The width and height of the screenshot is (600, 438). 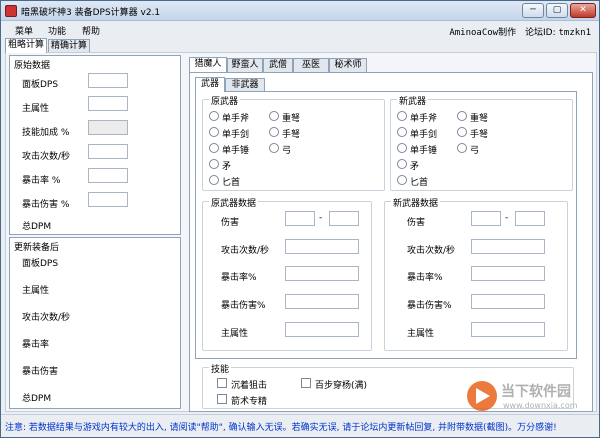 I want to click on crit-rate-input, so click(x=108, y=175).